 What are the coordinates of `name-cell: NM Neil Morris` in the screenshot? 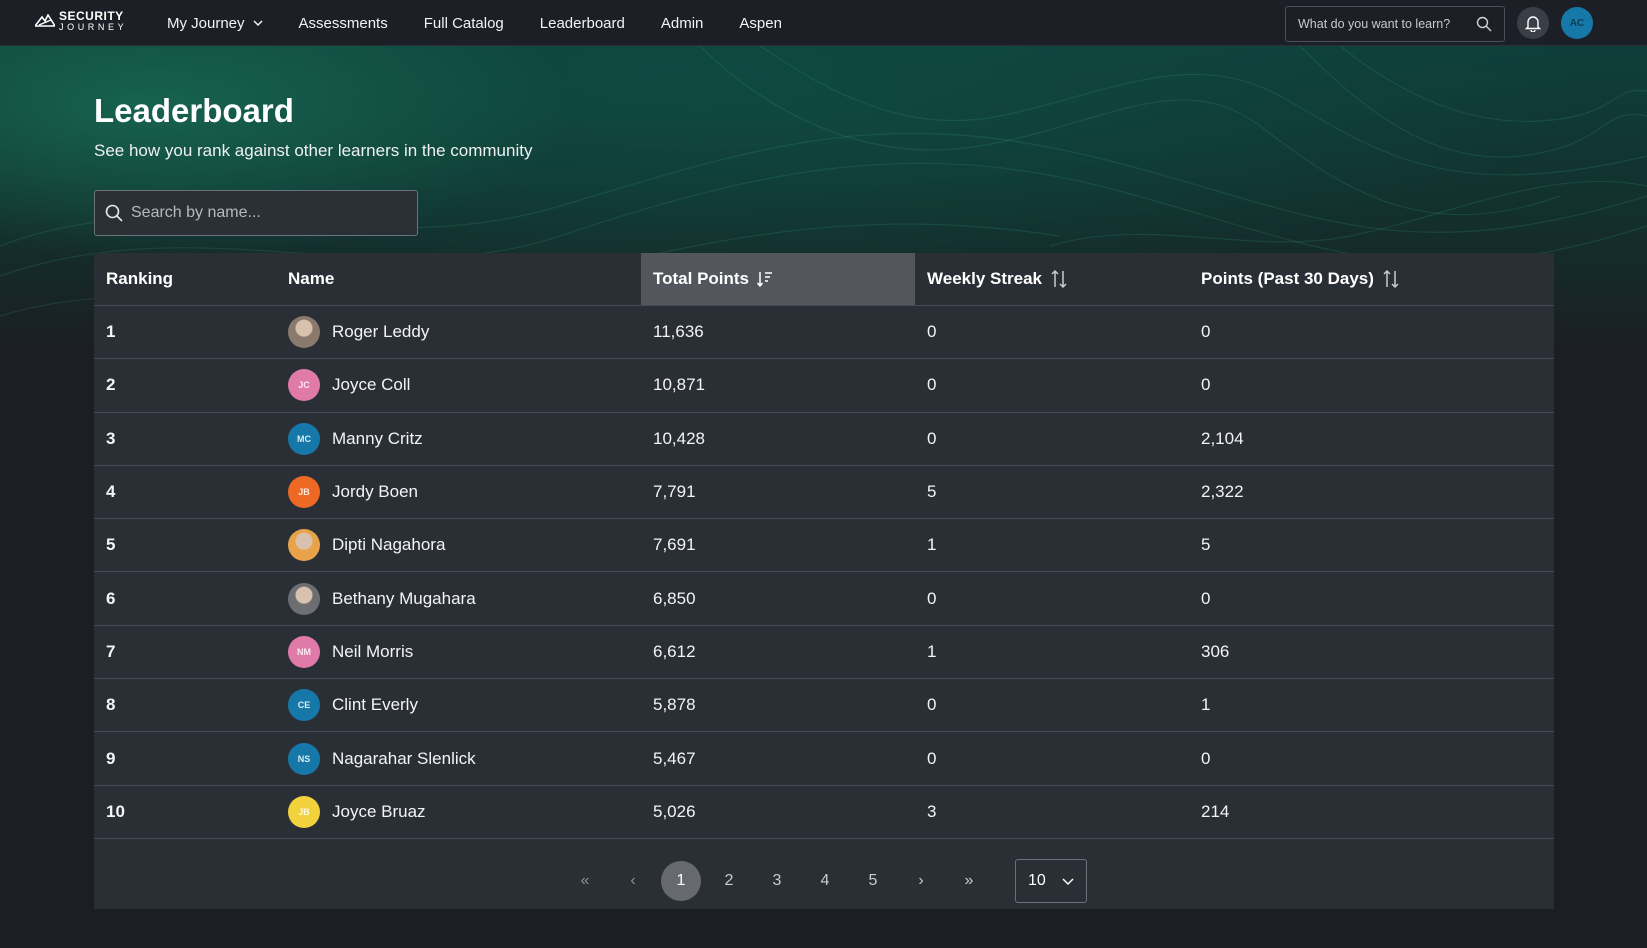 It's located at (458, 652).